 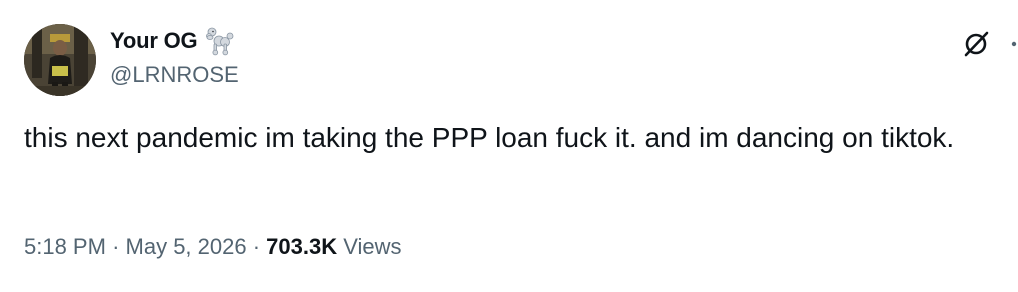 I want to click on avatar-image, so click(x=60, y=60).